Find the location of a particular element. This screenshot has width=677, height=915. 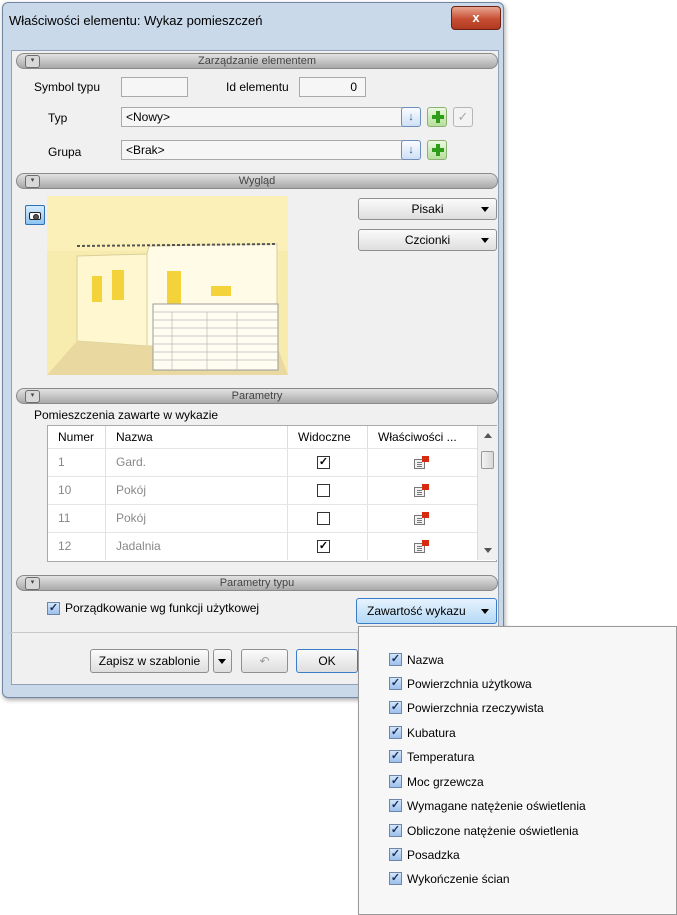

section-management-label: Zarządzanie elementem is located at coordinates (256, 61).